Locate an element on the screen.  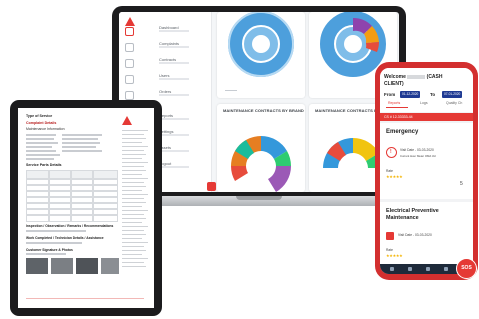
card-title: Electrical Preventive is located at coordinates (412, 211).